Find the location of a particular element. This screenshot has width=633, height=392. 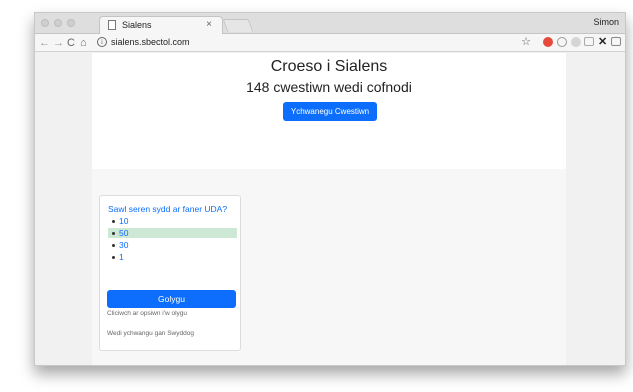

minimize-window-dot is located at coordinates (58, 23).